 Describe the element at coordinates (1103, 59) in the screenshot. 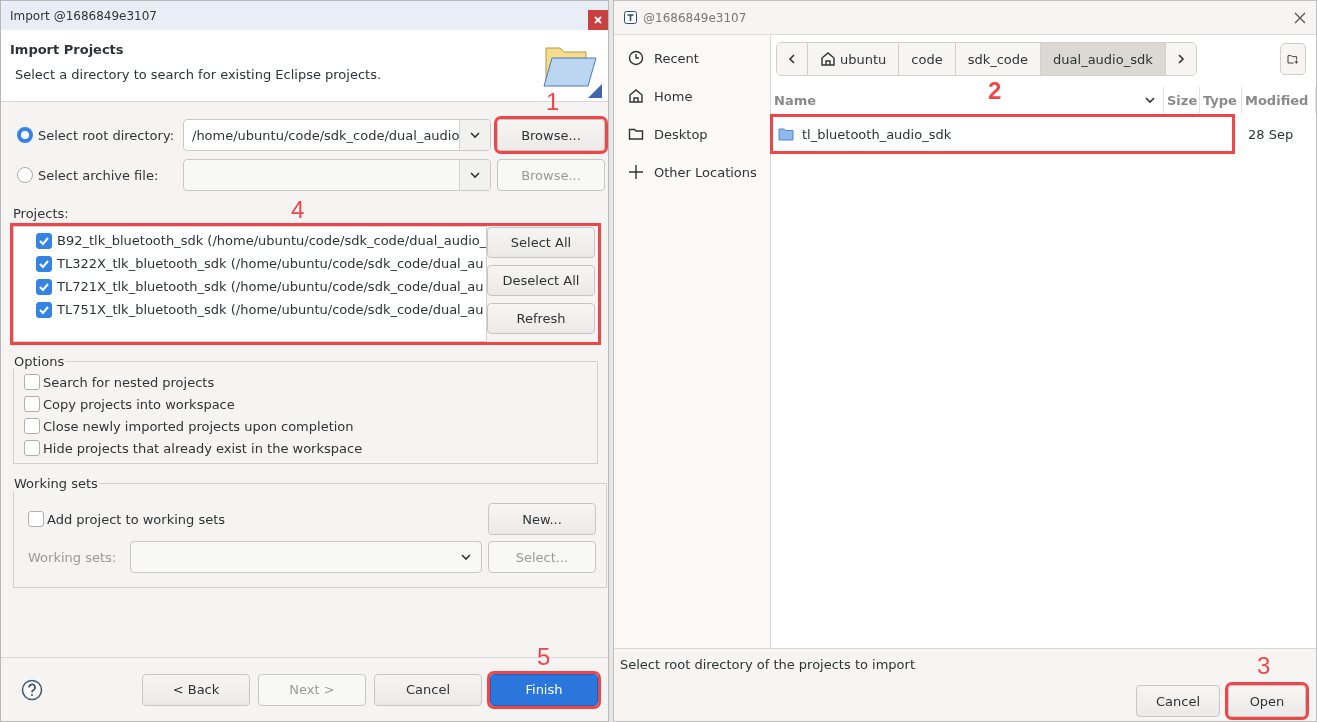

I see `path-segment: dual_audio_sdk` at that location.